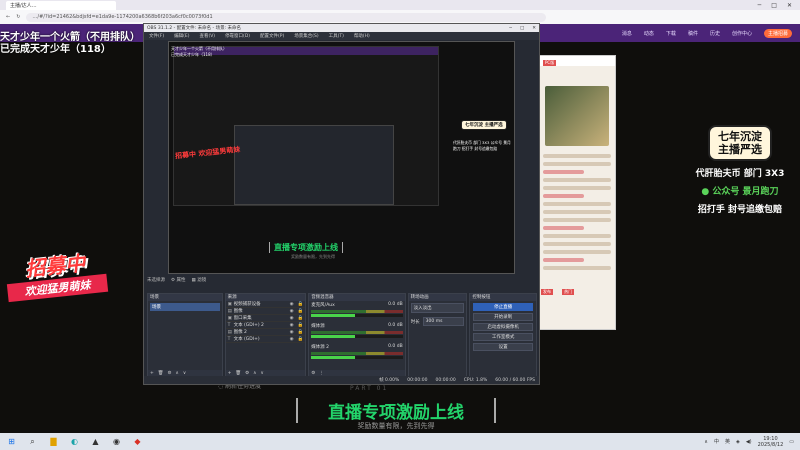  I want to click on transition-select: 淡入淡出, so click(437, 308).